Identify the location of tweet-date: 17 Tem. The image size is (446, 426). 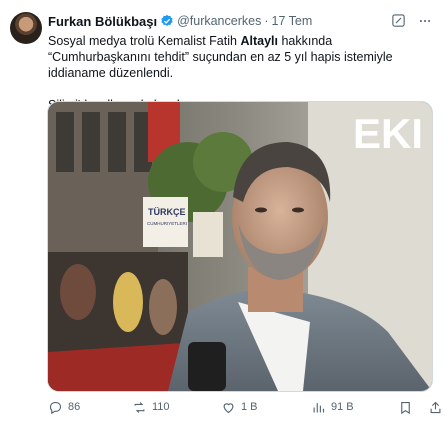
(292, 21).